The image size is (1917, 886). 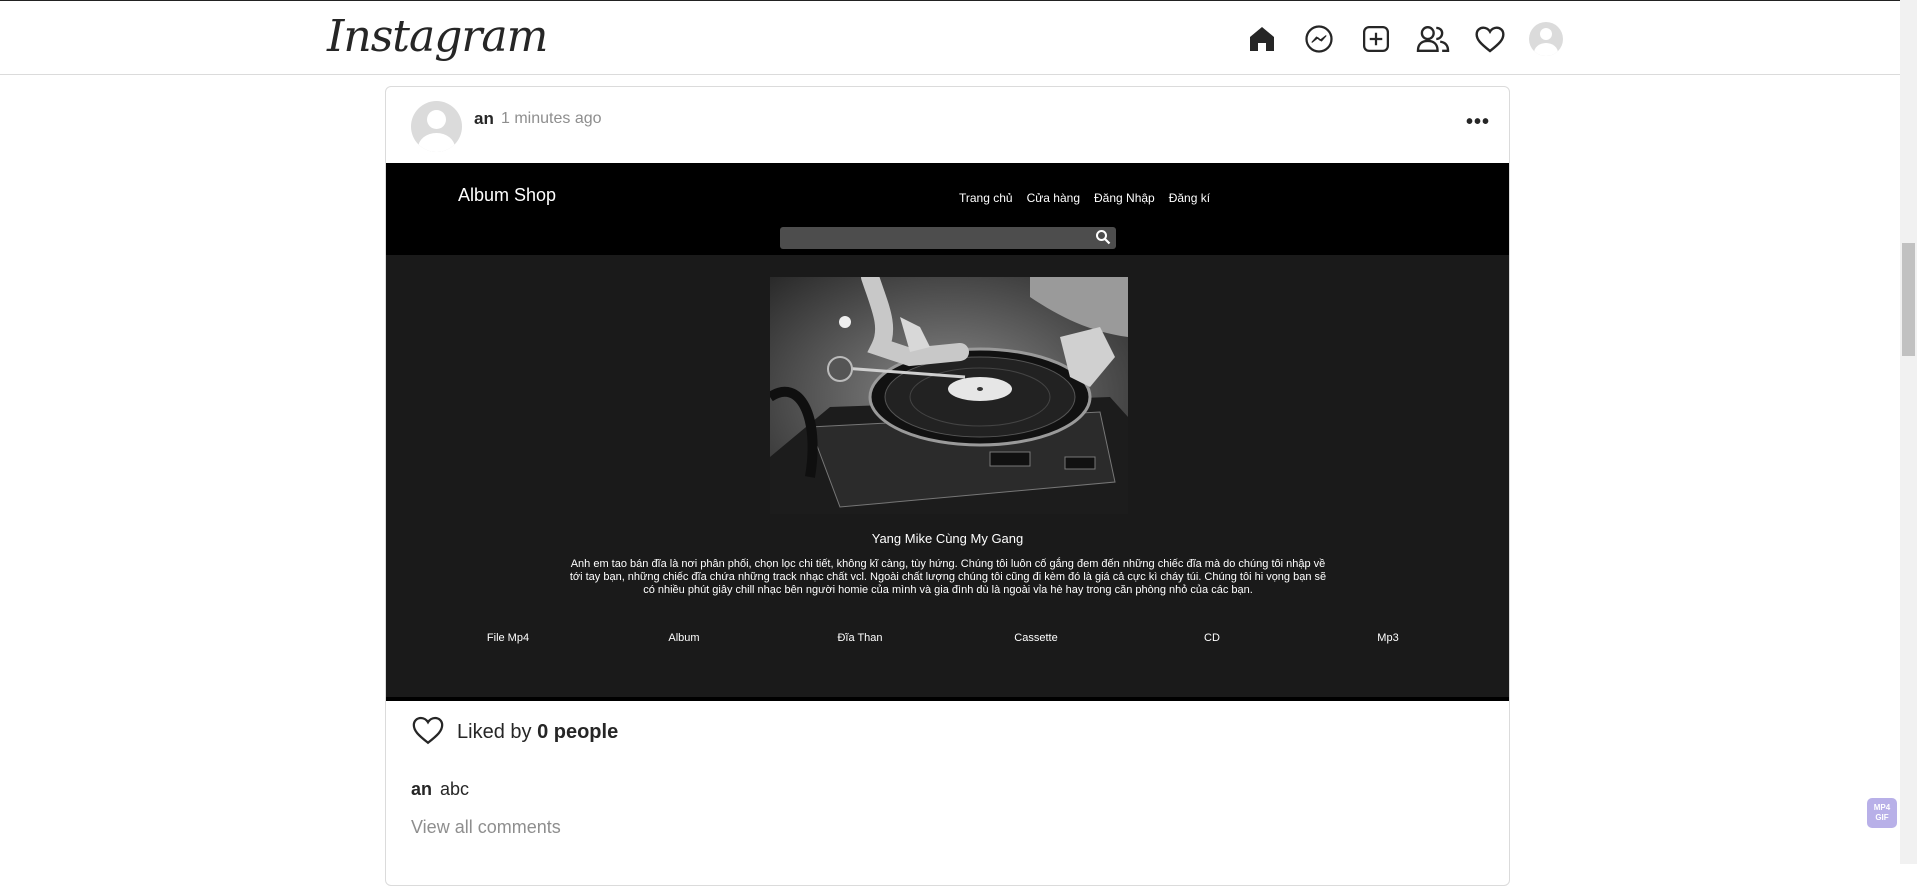 I want to click on mp4-gif-extension-badge: MP4 GIF, so click(x=1882, y=813).